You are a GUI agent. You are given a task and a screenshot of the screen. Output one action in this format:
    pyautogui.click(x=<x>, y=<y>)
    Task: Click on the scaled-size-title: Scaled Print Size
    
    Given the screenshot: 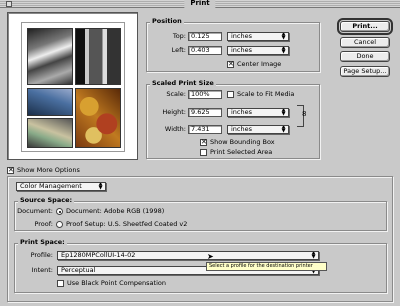 What is the action you would take?
    pyautogui.click(x=183, y=83)
    